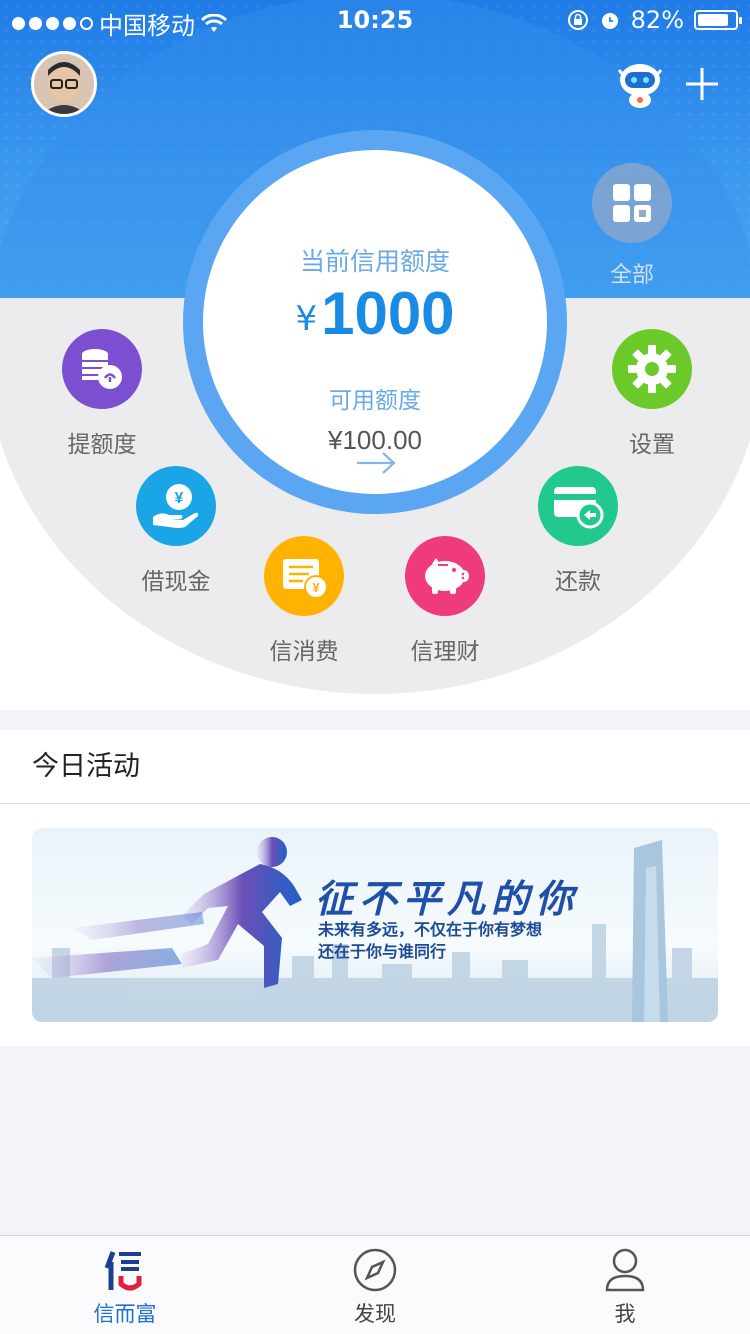  What do you see at coordinates (374, 261) in the screenshot?
I see `credit-limit-label: 当前信用额度` at bounding box center [374, 261].